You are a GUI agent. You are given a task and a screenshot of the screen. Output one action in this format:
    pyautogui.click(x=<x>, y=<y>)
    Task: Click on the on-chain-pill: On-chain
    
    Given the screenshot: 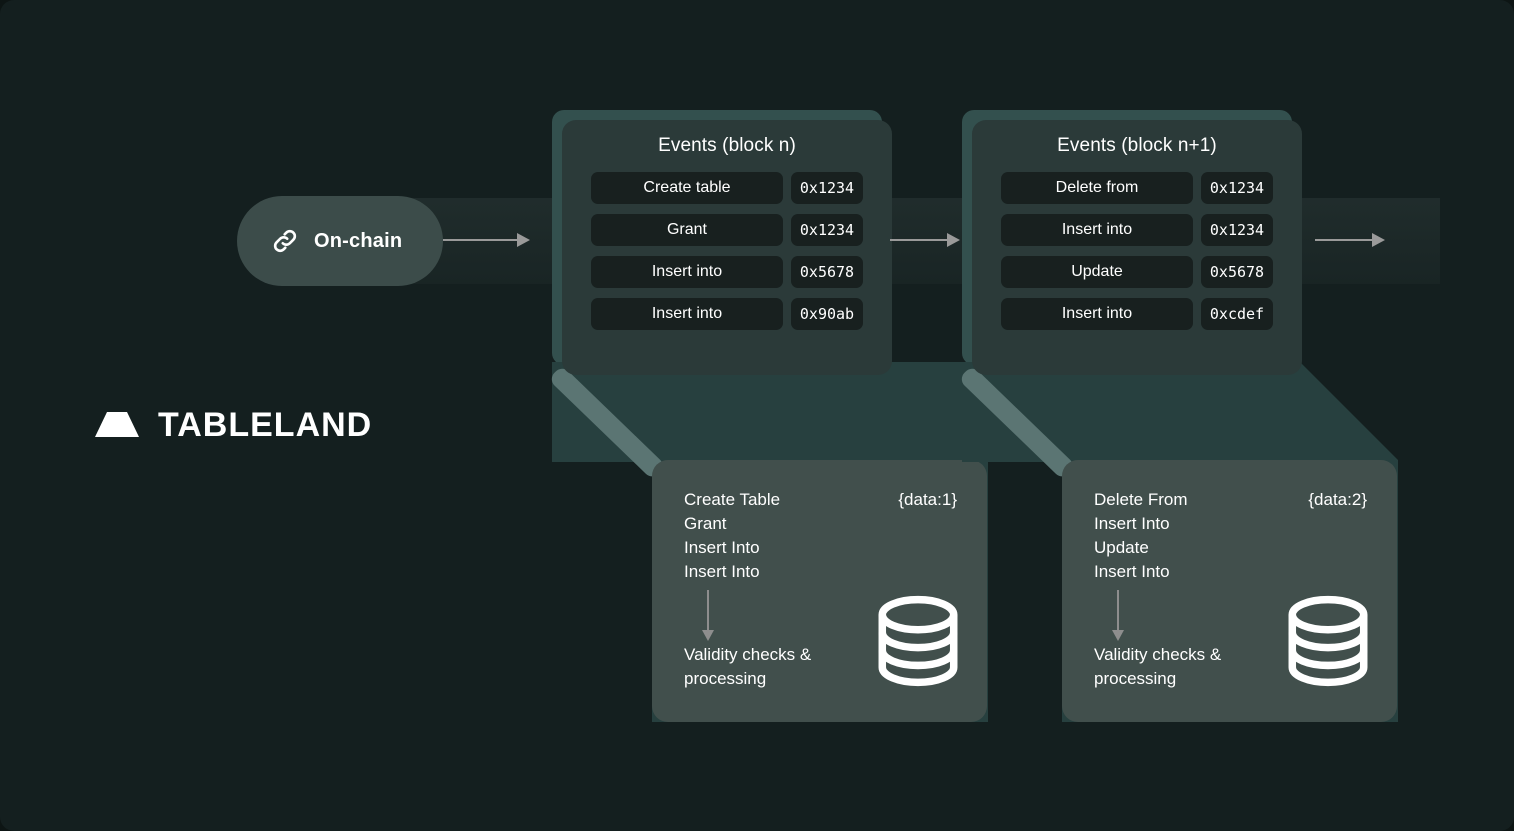 What is the action you would take?
    pyautogui.click(x=340, y=241)
    